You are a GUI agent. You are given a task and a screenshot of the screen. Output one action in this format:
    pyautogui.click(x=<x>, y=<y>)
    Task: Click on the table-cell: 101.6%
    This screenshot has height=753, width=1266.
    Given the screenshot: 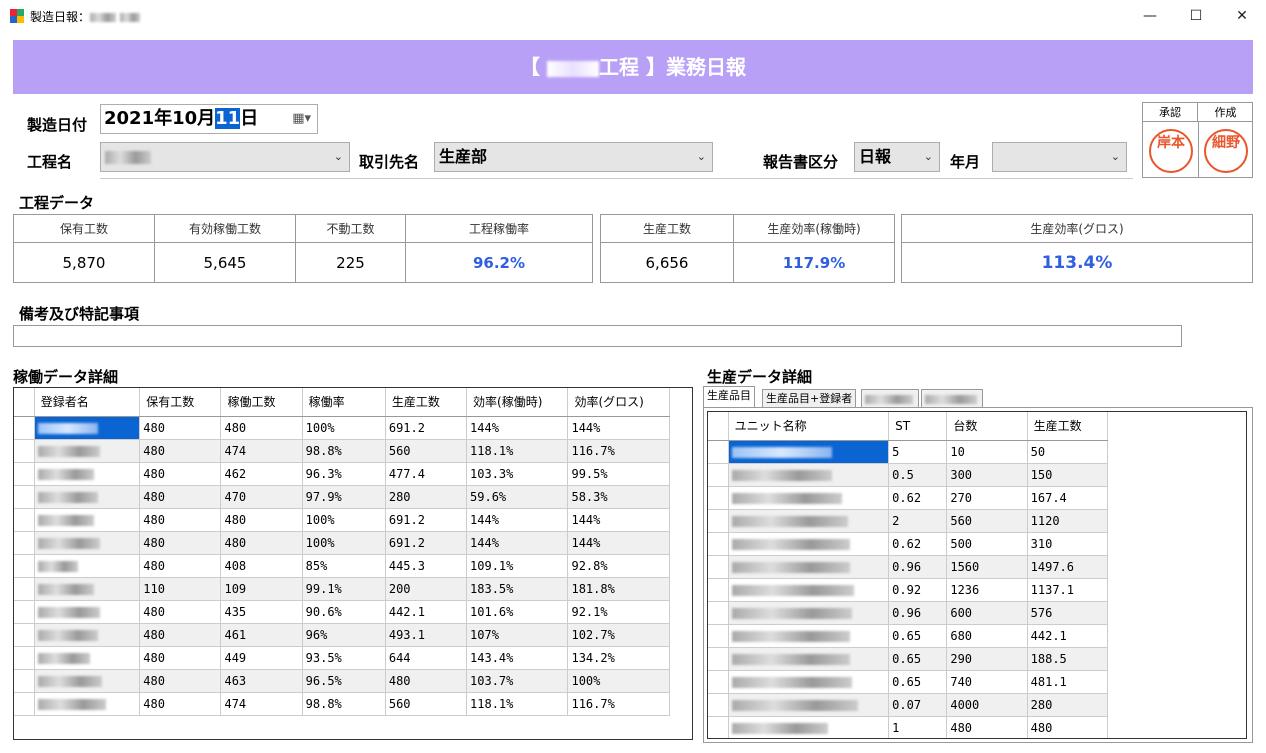 What is the action you would take?
    pyautogui.click(x=517, y=612)
    